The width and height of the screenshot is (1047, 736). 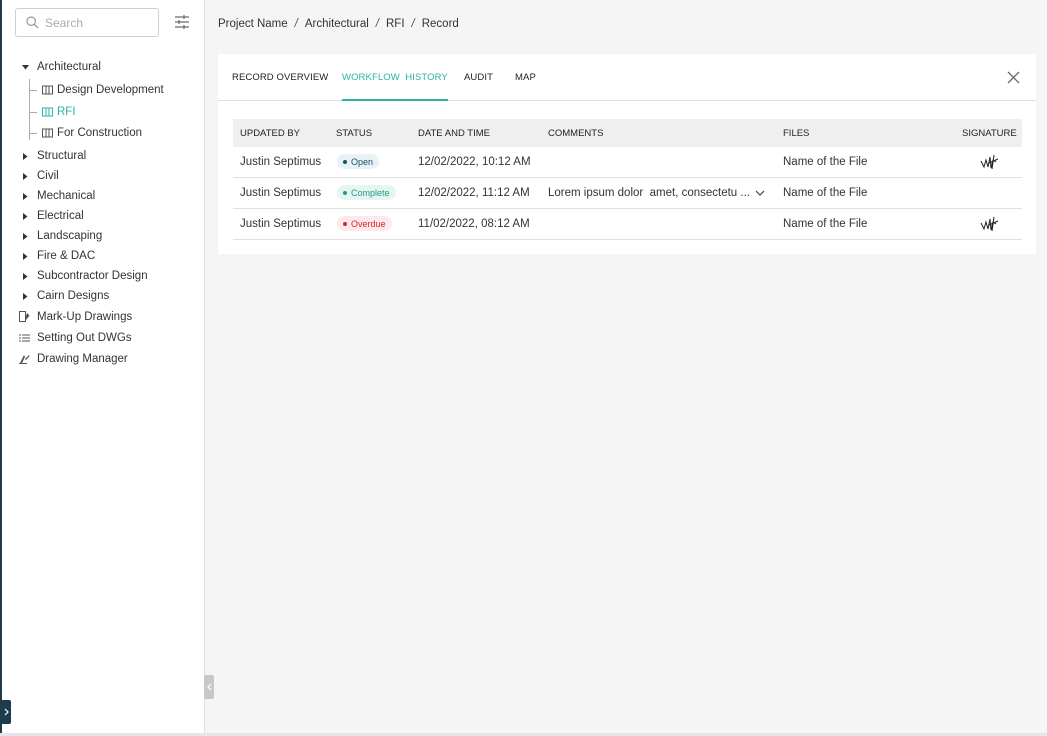 I want to click on tree-item-label: Electrical, so click(x=60, y=216).